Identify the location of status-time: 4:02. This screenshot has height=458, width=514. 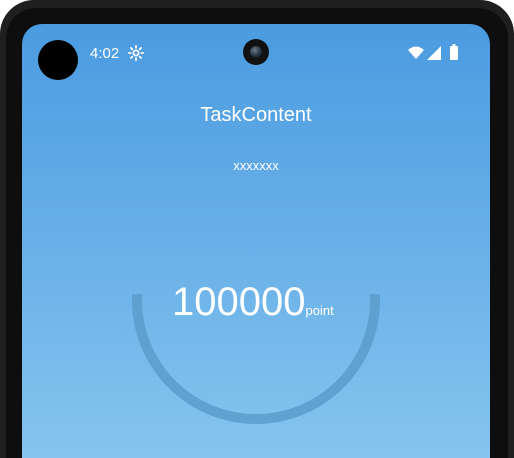
(105, 53).